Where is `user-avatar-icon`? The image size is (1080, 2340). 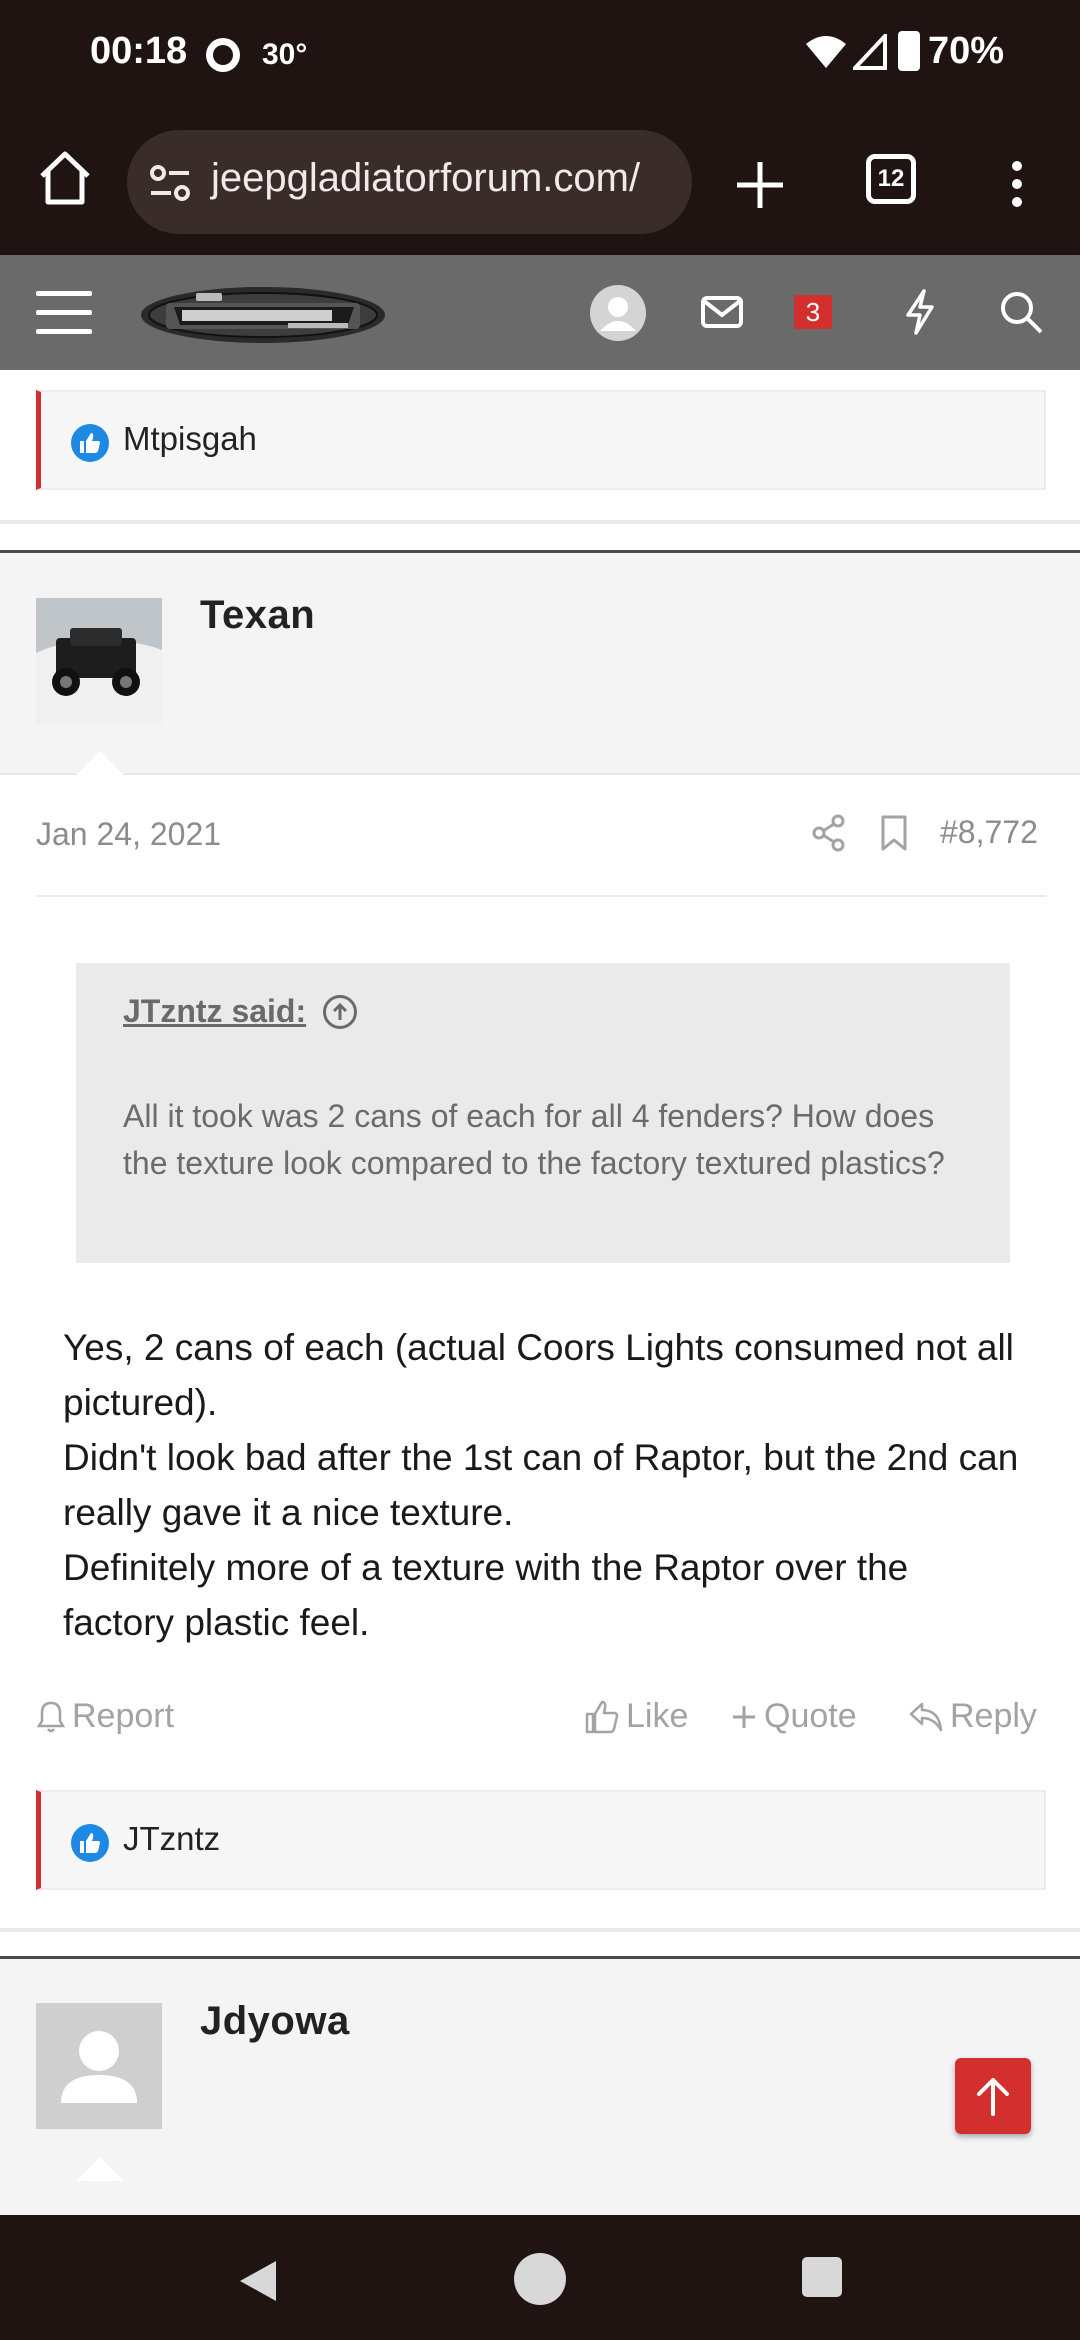 user-avatar-icon is located at coordinates (618, 313).